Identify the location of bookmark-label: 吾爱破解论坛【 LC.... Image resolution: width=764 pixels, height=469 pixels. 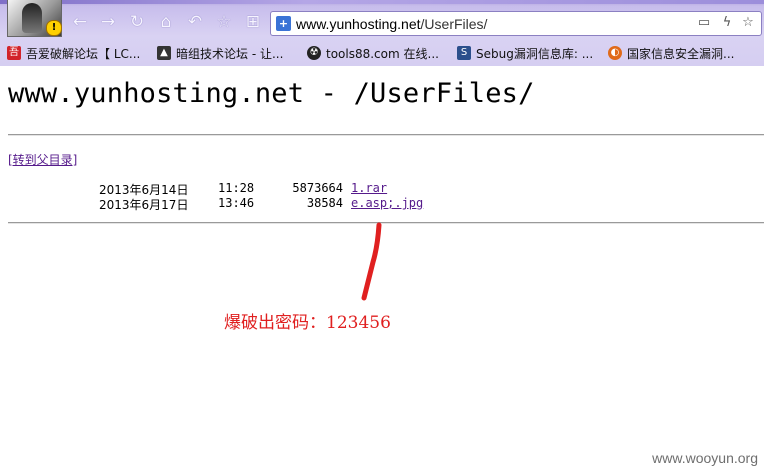
(83, 53).